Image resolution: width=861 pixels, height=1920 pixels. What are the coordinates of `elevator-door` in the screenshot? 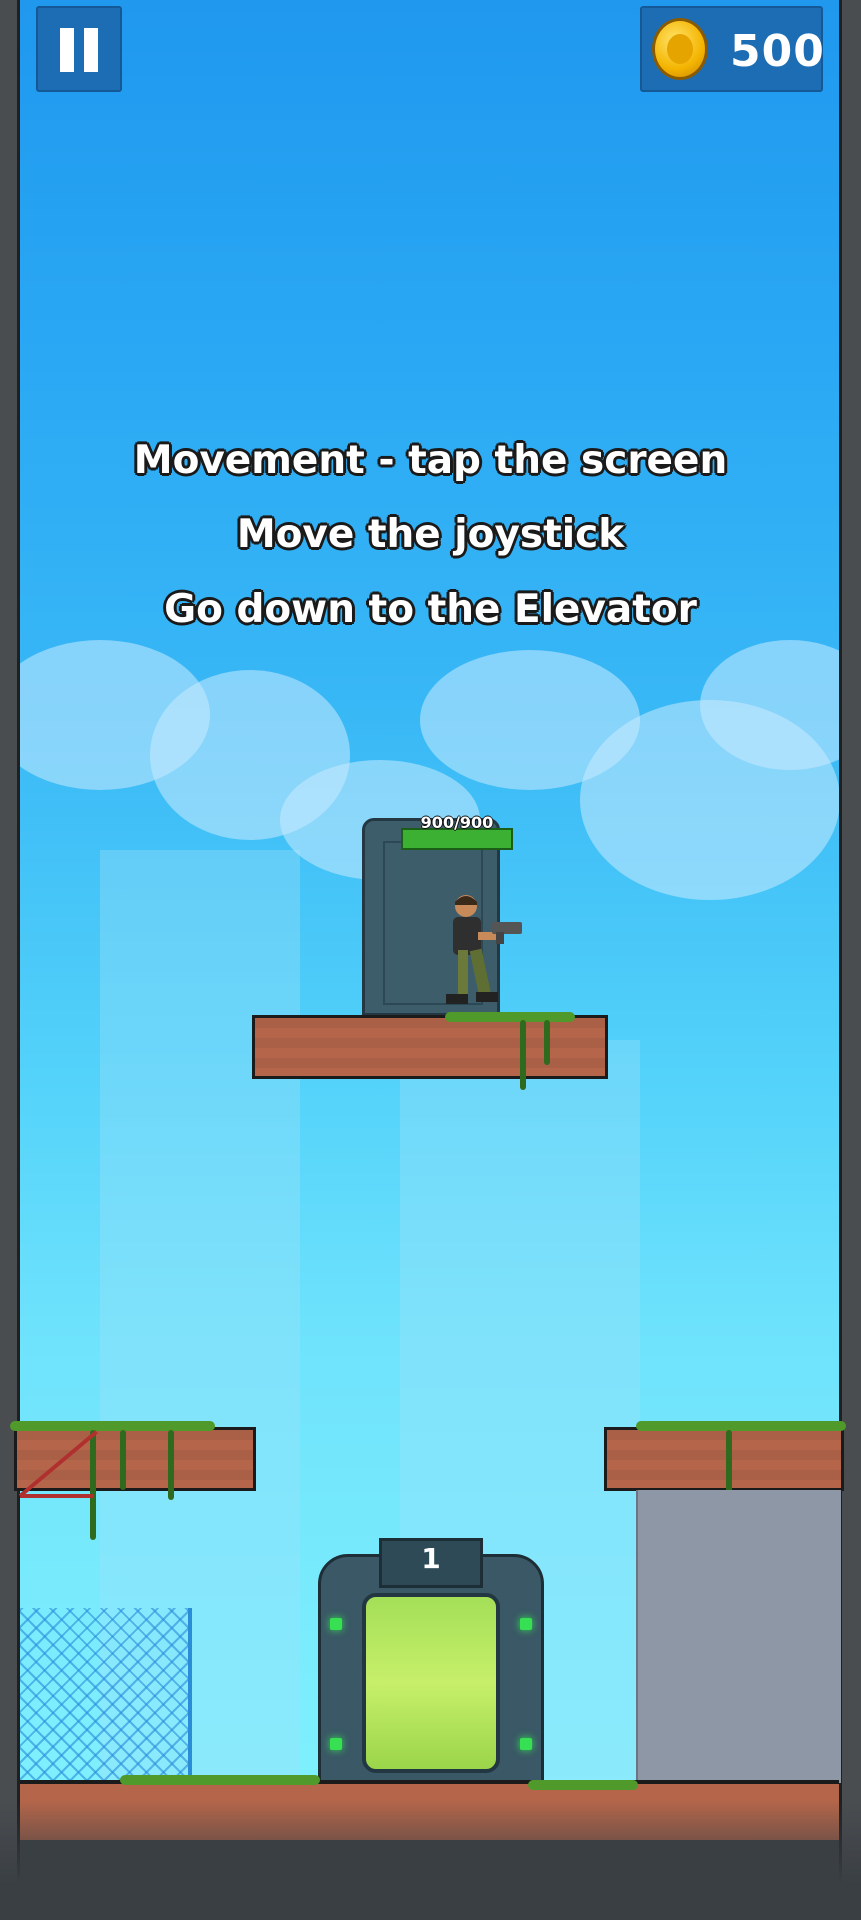 It's located at (431, 1683).